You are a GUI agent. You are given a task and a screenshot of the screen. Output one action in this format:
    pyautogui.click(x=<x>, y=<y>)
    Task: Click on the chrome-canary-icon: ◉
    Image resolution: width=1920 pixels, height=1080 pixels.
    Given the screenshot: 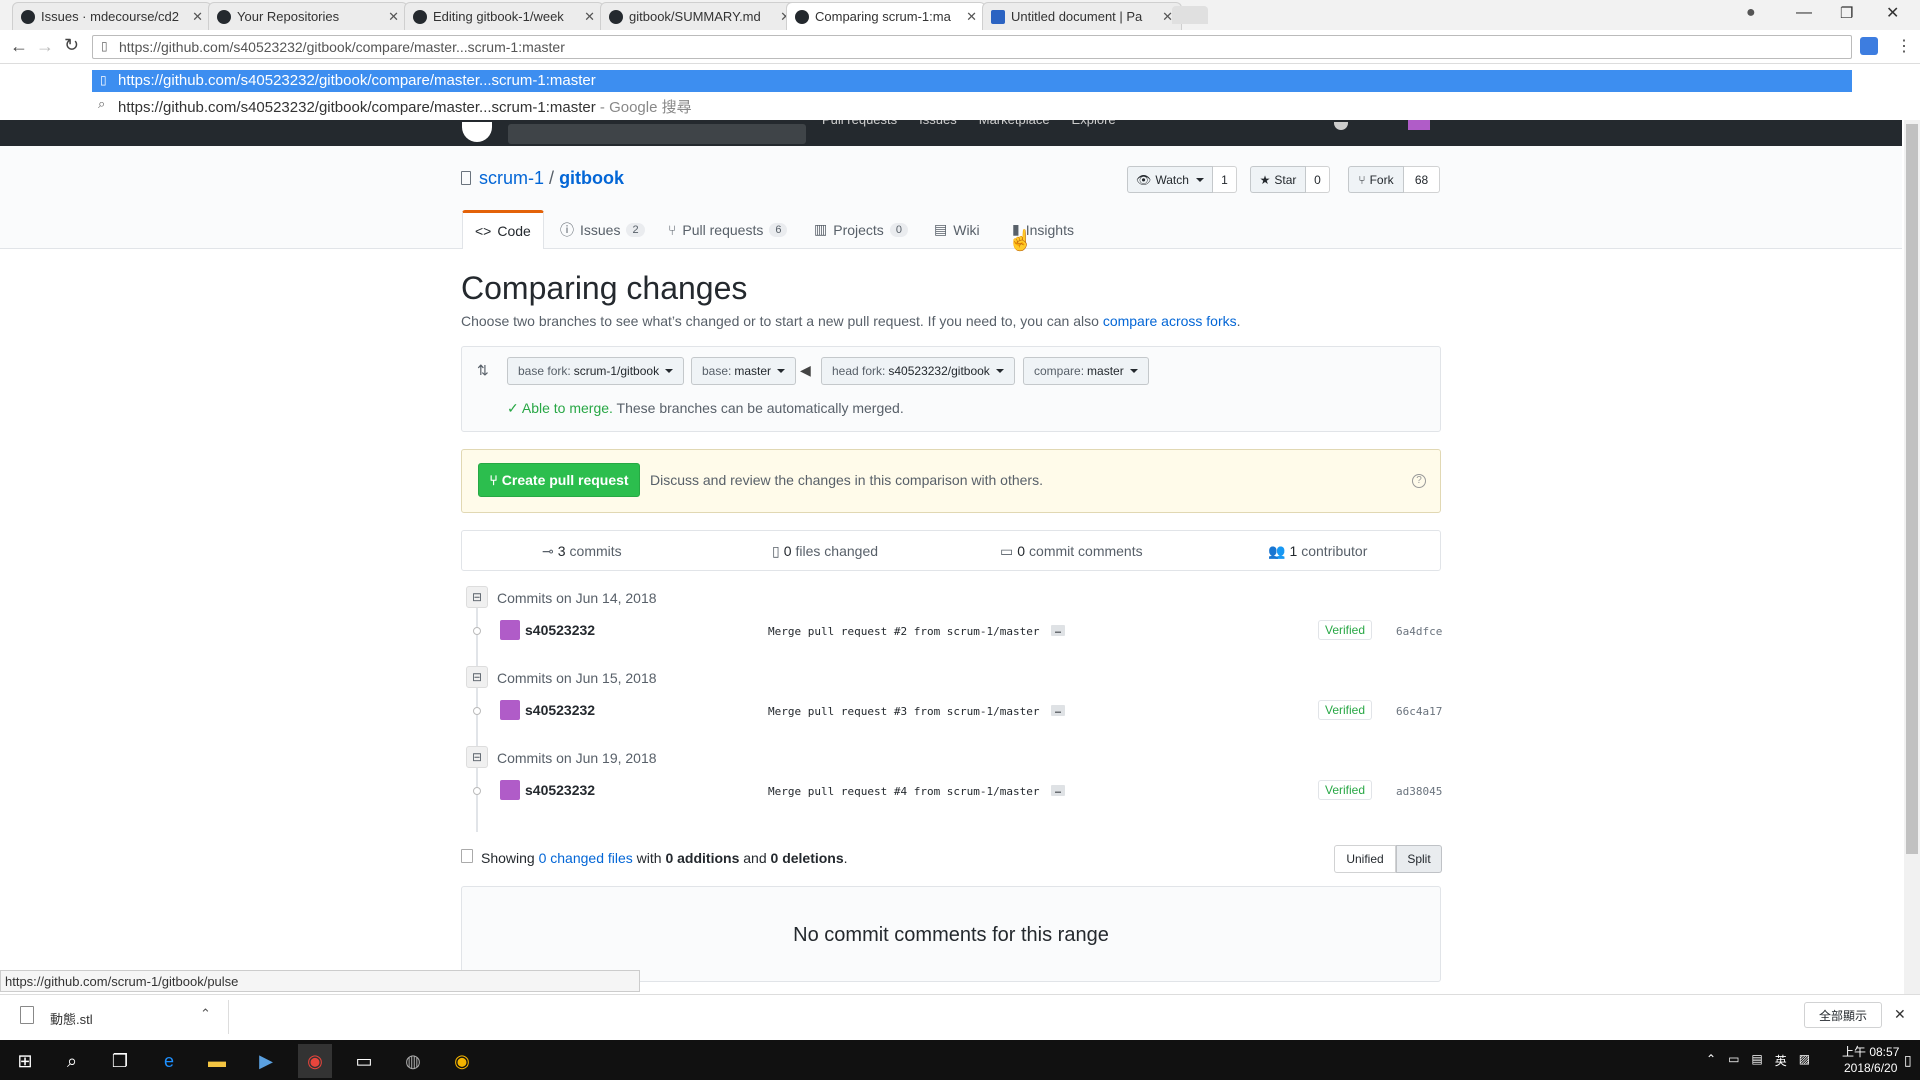 What is the action you would take?
    pyautogui.click(x=462, y=1061)
    